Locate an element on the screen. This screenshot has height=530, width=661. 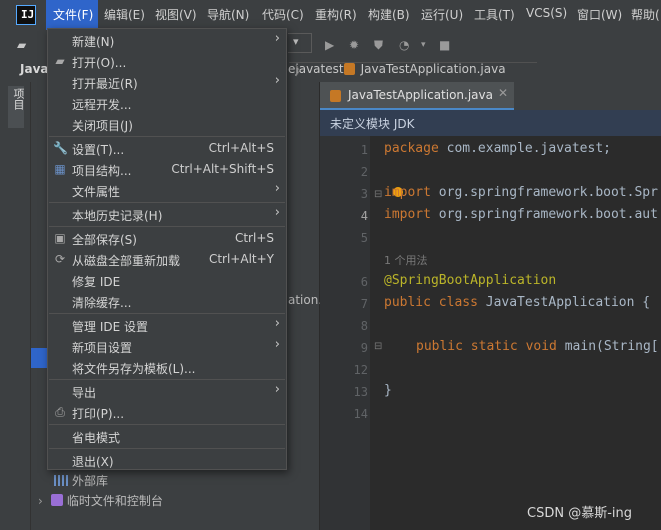
tree-item-external-libraries: 外部库 is located at coordinates (81, 480).